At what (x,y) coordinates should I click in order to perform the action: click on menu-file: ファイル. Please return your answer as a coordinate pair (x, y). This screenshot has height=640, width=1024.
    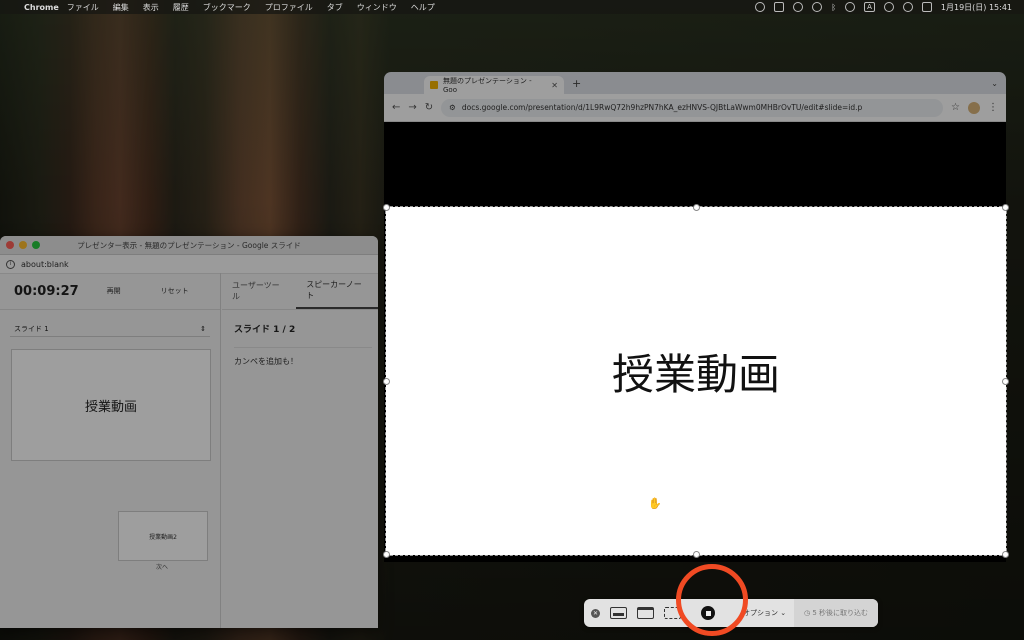
    Looking at the image, I should click on (83, 7).